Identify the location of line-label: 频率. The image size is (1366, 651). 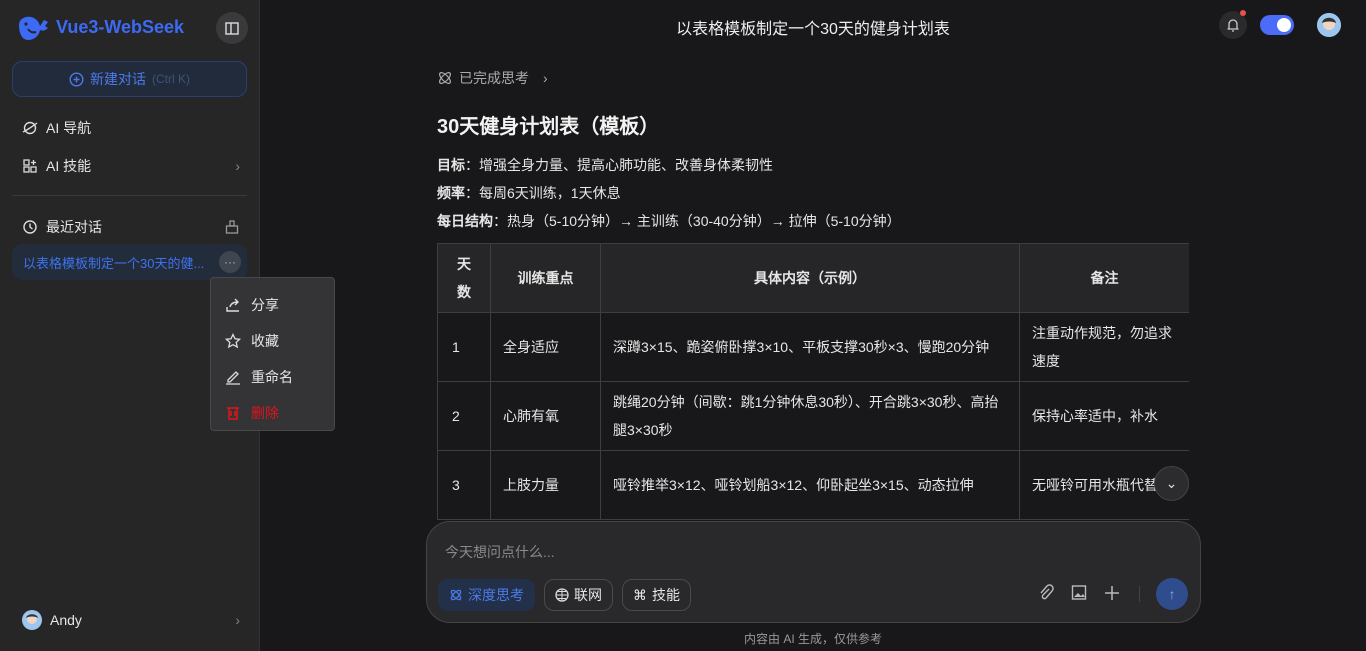
(451, 193).